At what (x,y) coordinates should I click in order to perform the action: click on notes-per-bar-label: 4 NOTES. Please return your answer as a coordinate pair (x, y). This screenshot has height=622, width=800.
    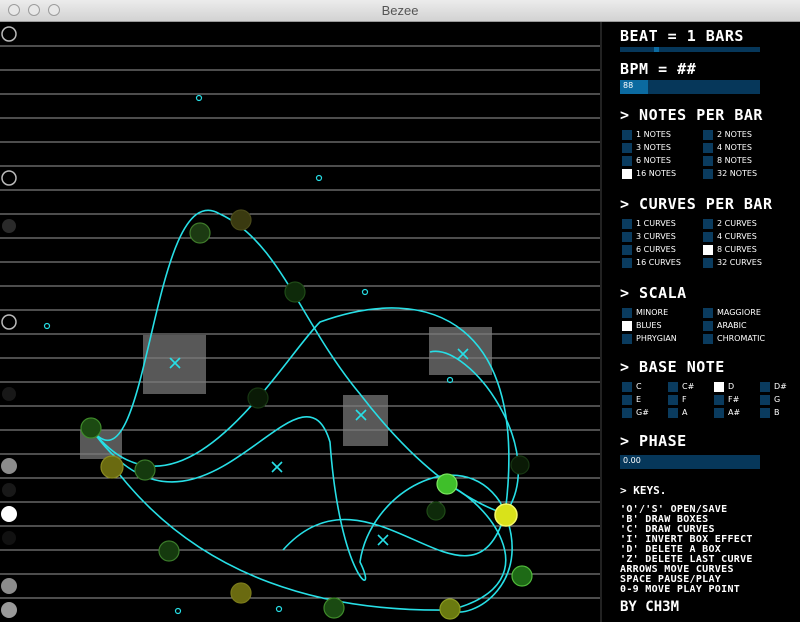
    Looking at the image, I should click on (734, 147).